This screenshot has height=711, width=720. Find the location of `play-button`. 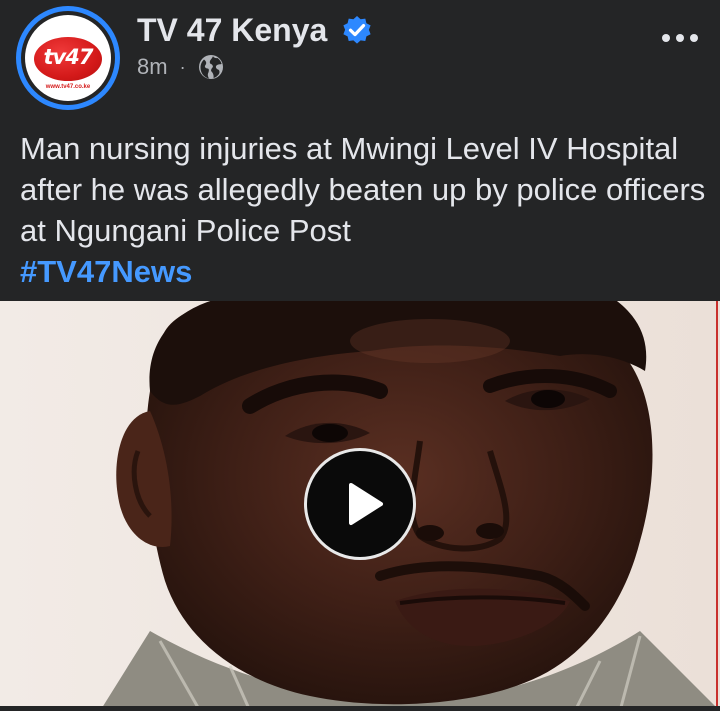

play-button is located at coordinates (360, 504).